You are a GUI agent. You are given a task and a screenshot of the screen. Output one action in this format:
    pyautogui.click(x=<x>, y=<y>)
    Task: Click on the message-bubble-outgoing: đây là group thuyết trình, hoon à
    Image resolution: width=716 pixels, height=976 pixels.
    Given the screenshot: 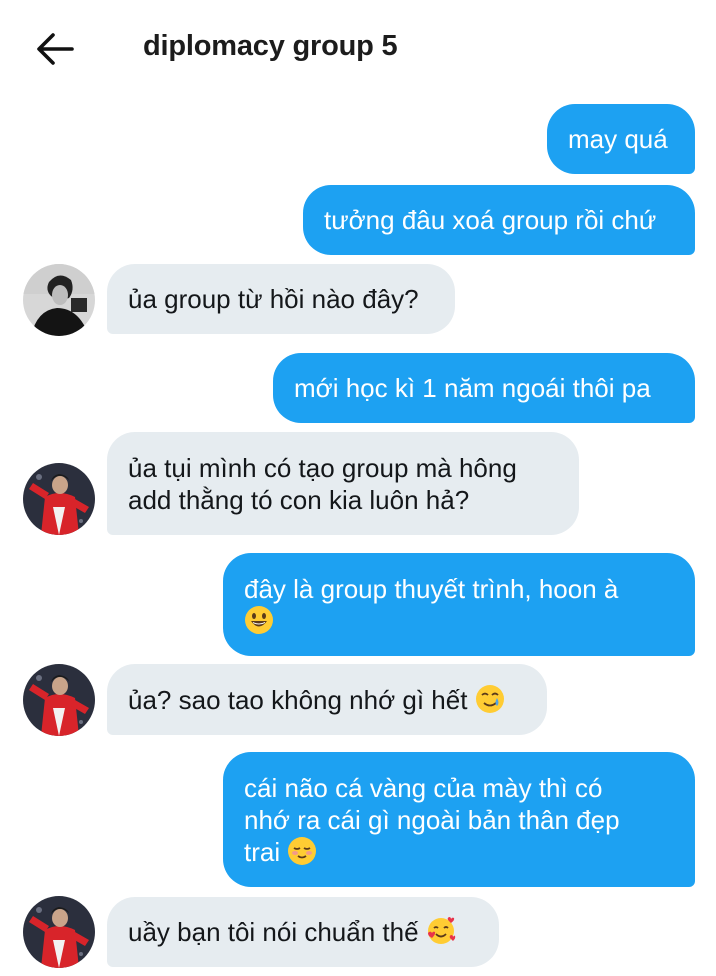 What is the action you would take?
    pyautogui.click(x=459, y=604)
    